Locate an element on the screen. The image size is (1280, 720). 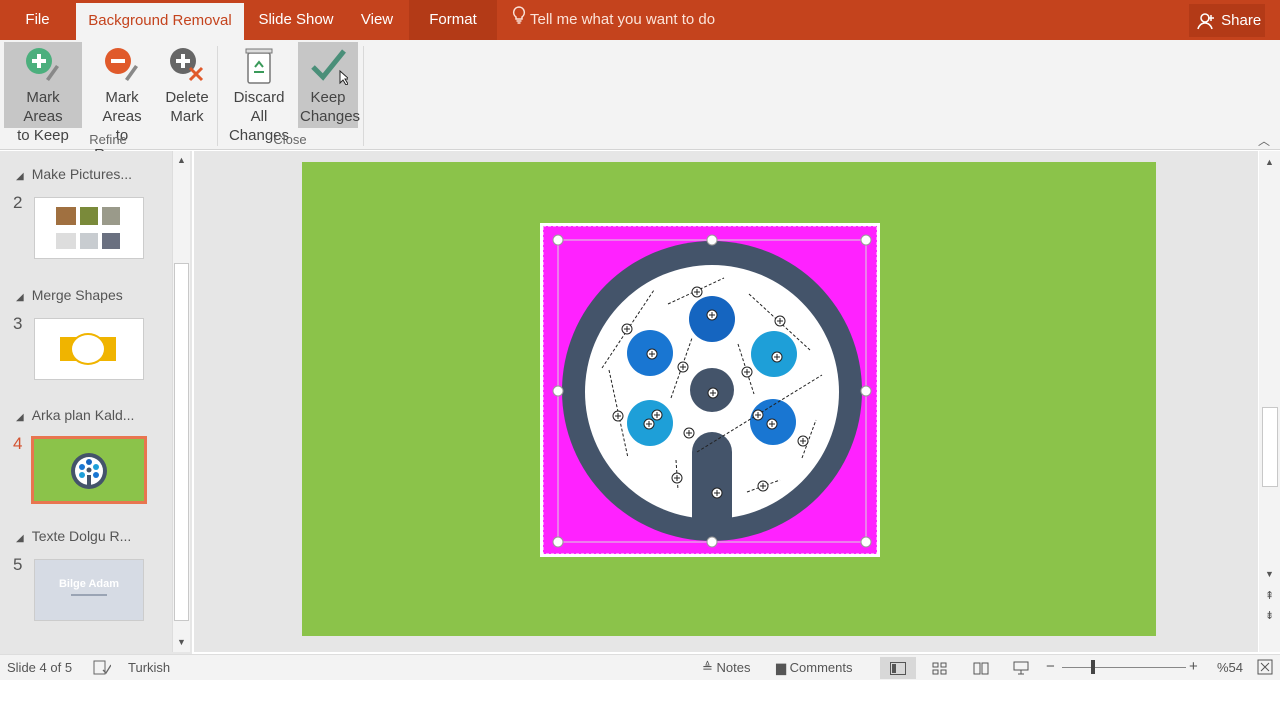
notes-button: ≜ Notes is located at coordinates (726, 668).